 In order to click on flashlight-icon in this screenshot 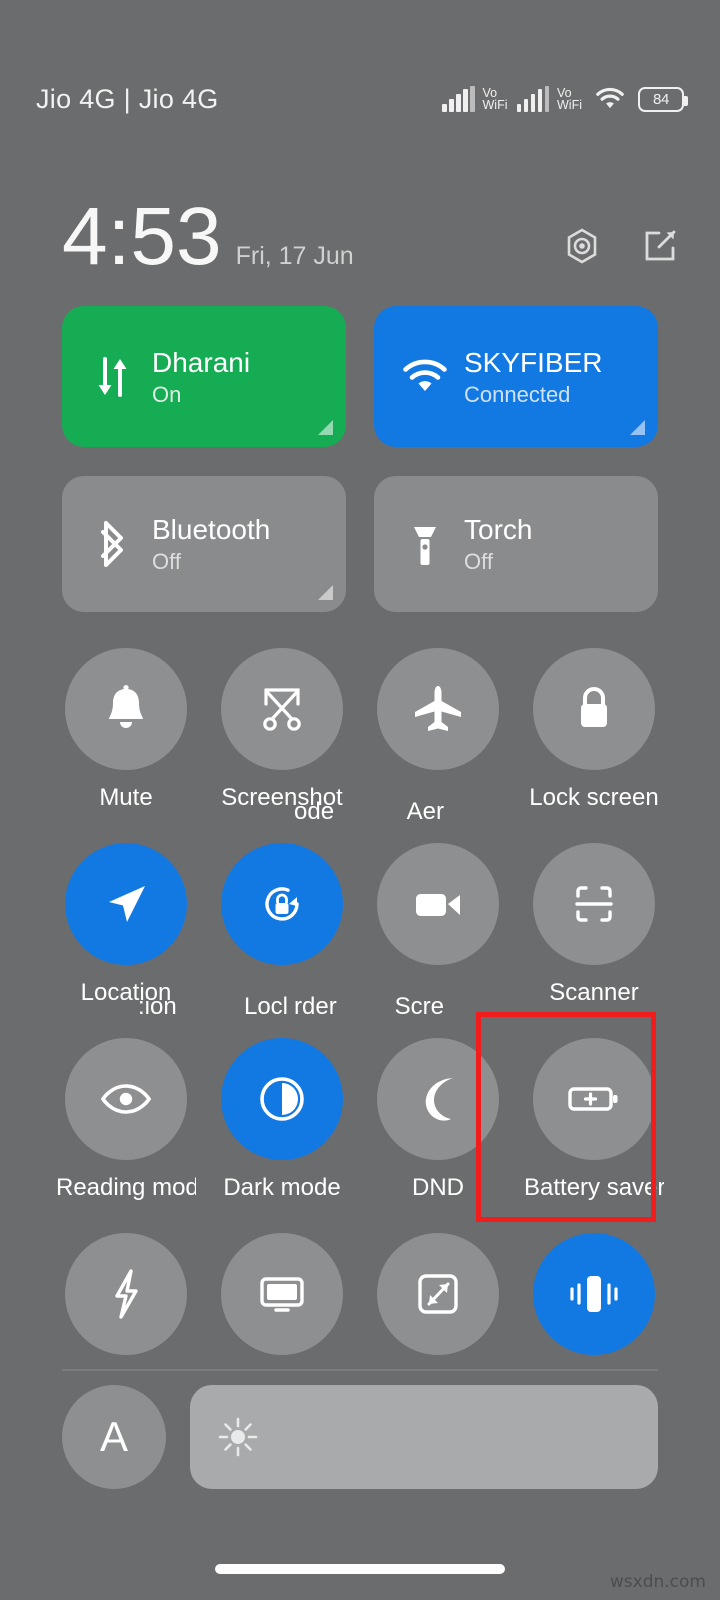, I will do `click(425, 544)`.